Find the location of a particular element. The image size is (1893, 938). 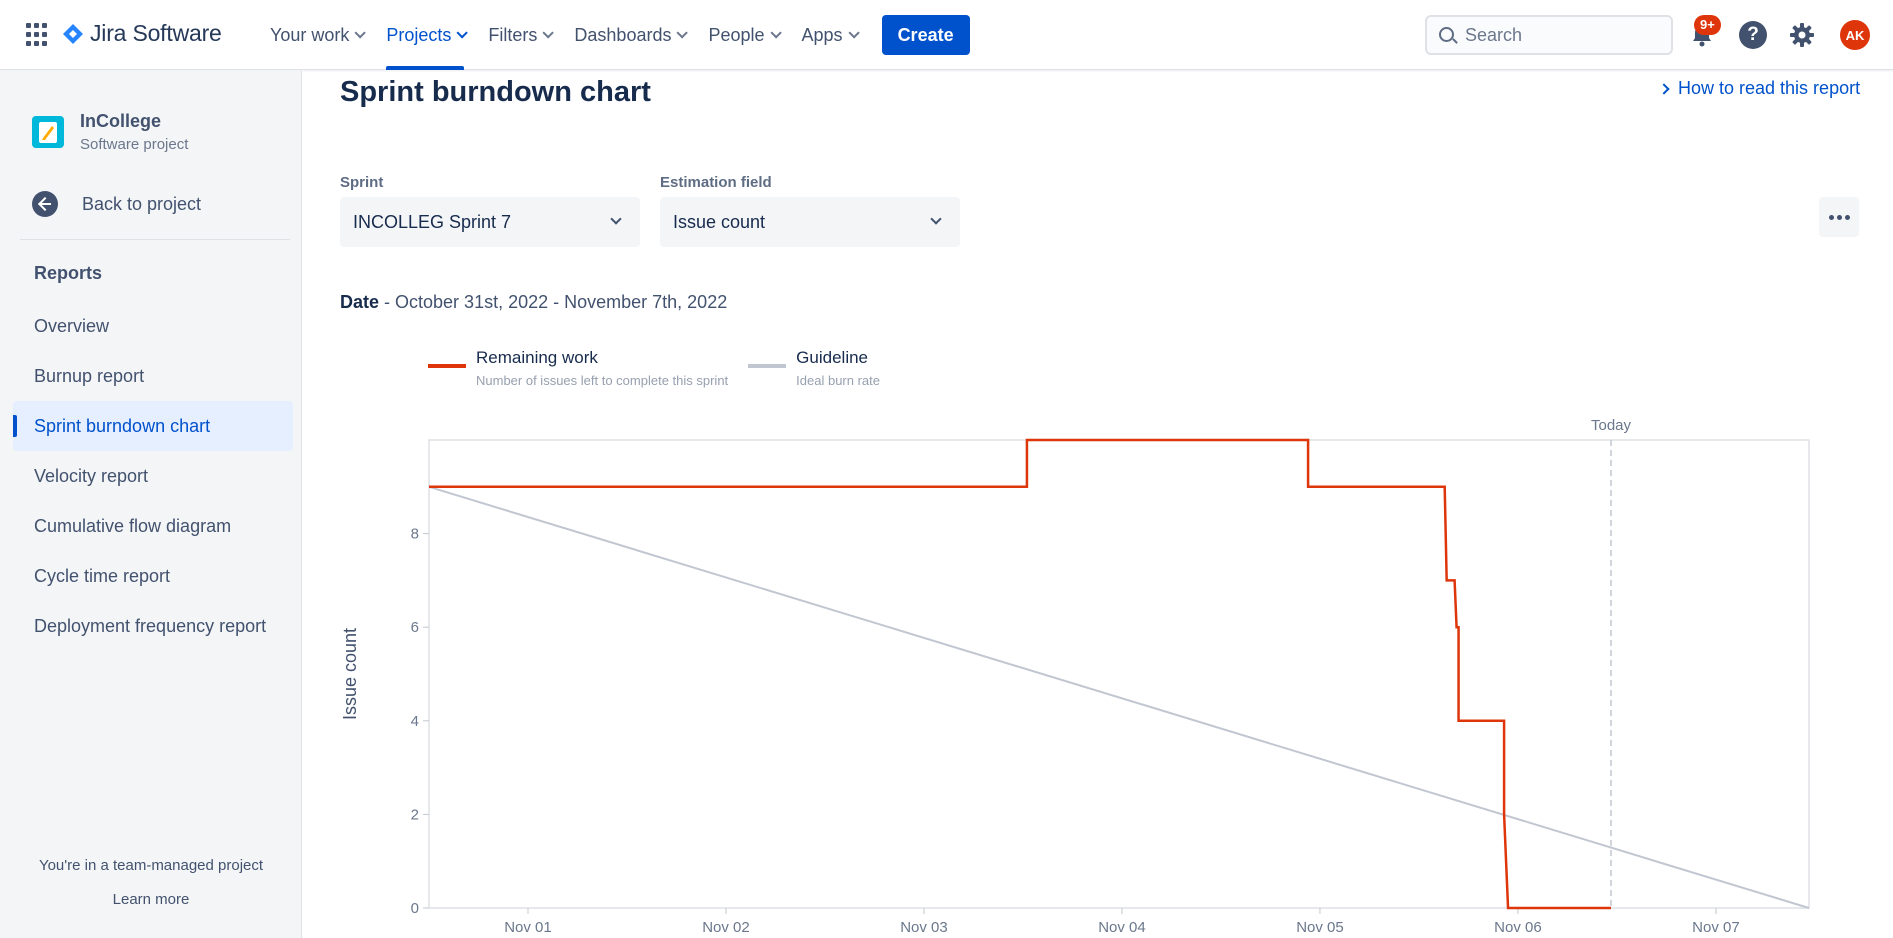

sidebar-item-cycle-time-report: Cycle time report is located at coordinates (153, 576).